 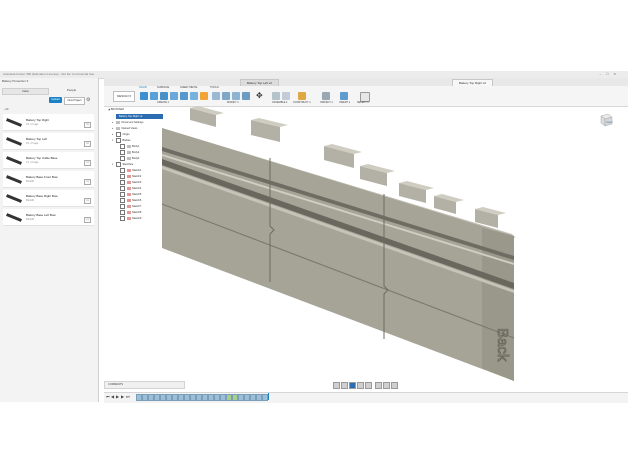 I want to click on engraved-text: Back, so click(x=502, y=345).